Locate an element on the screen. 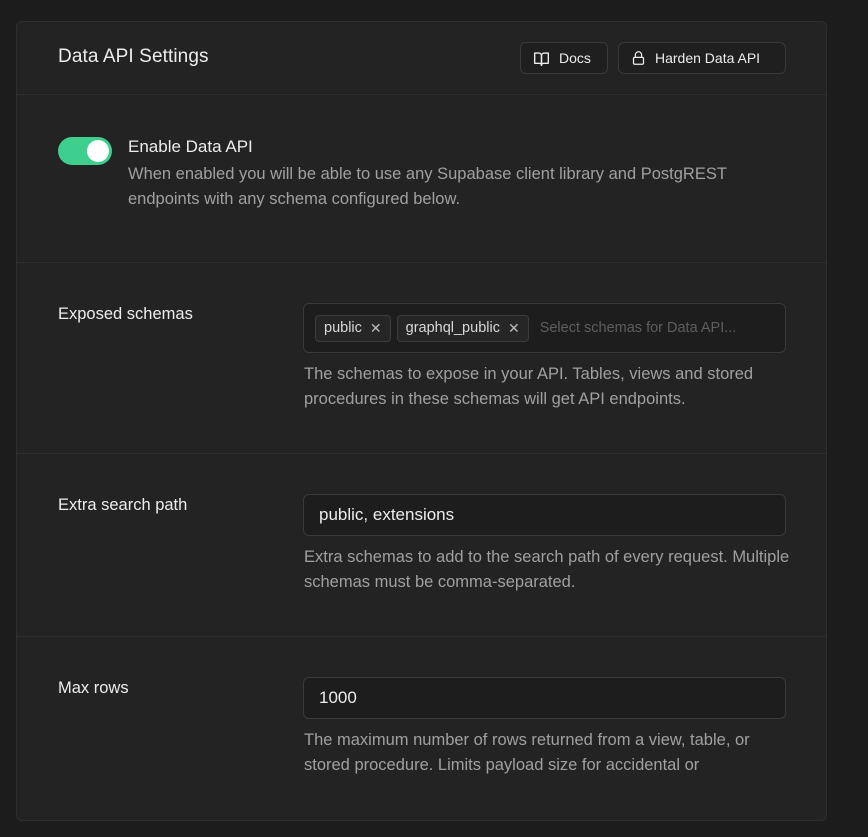 The height and width of the screenshot is (837, 868). enable-data-api-label: Enable Data API is located at coordinates (190, 146).